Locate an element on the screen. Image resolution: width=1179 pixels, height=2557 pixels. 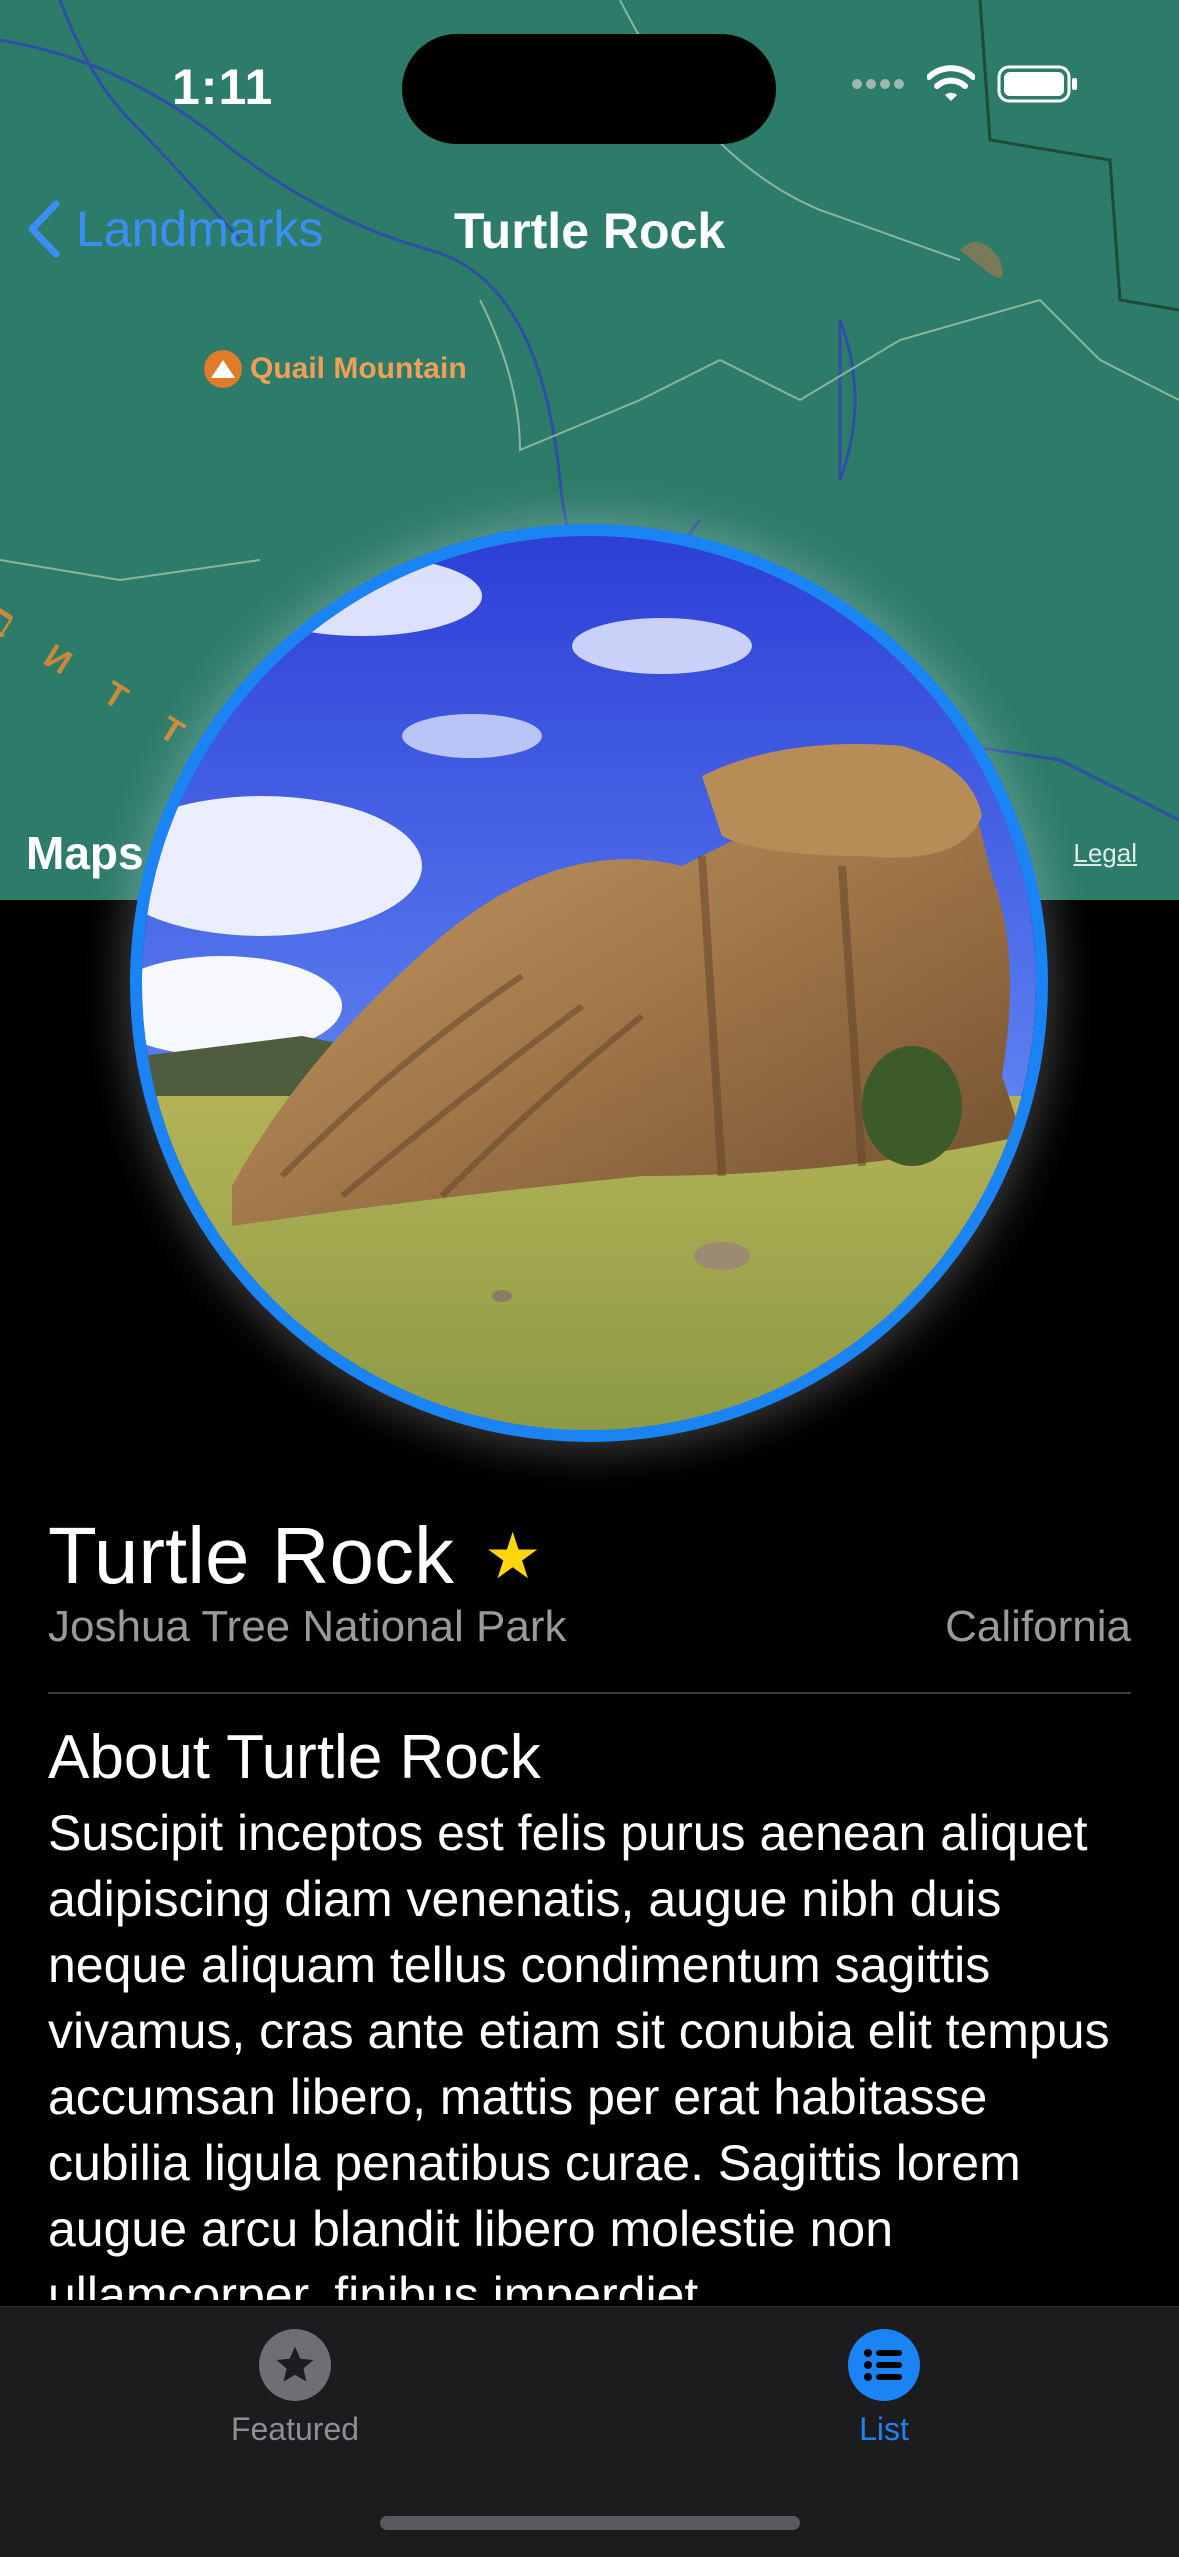
star-circle-icon is located at coordinates (295, 2365).